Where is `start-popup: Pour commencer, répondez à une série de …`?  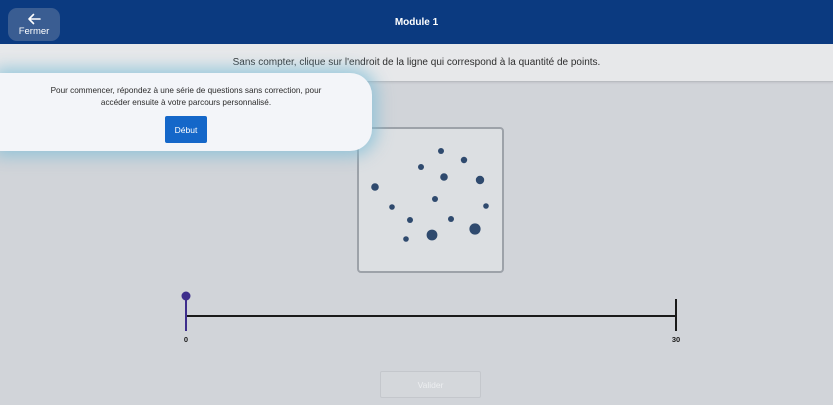 start-popup: Pour commencer, répondez à une série de … is located at coordinates (186, 112).